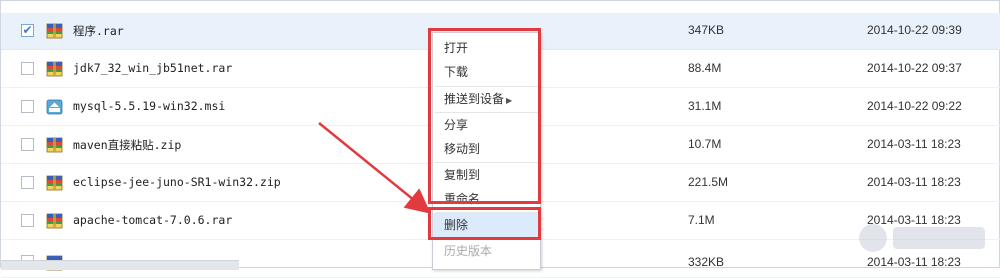  Describe the element at coordinates (120, 265) in the screenshot. I see `horizontal-scrollbar` at that location.